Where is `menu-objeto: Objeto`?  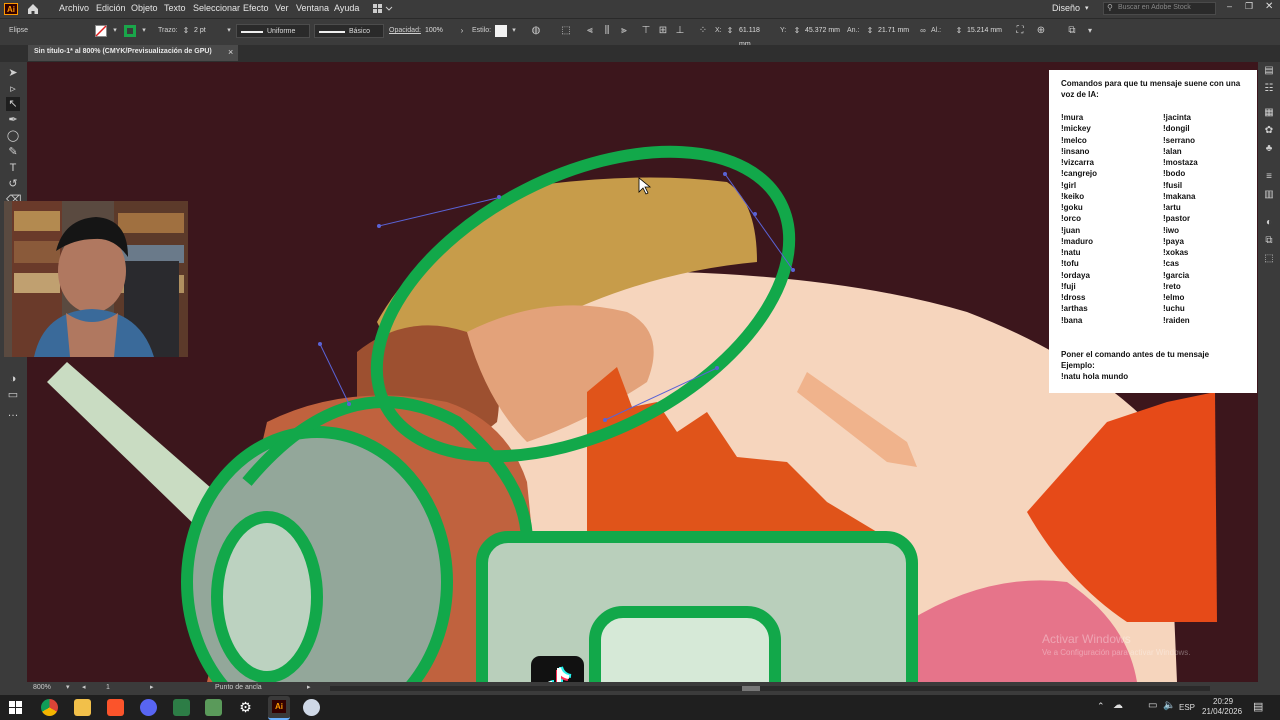
menu-objeto: Objeto is located at coordinates (144, 8).